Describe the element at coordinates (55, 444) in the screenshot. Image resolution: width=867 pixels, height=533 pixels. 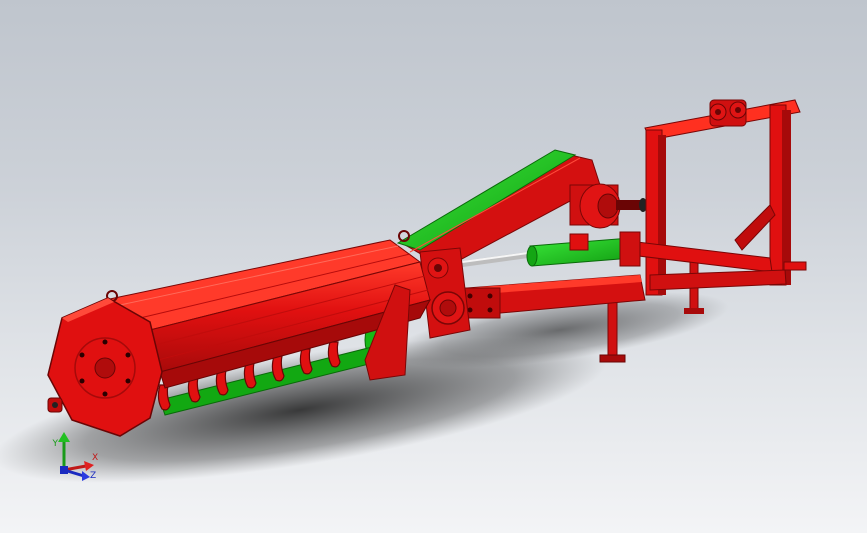
I see `y-axis-label: Y` at that location.